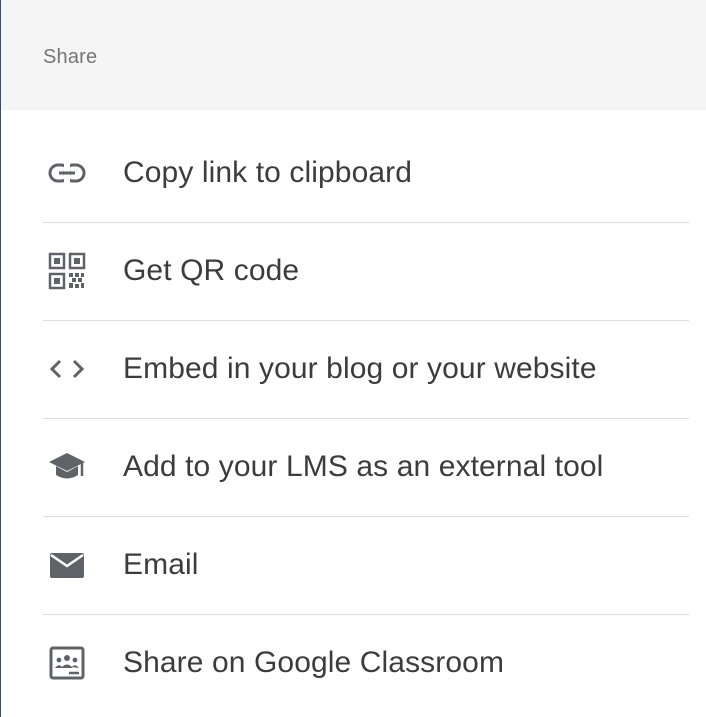 This screenshot has height=717, width=706. I want to click on email-icon, so click(67, 565).